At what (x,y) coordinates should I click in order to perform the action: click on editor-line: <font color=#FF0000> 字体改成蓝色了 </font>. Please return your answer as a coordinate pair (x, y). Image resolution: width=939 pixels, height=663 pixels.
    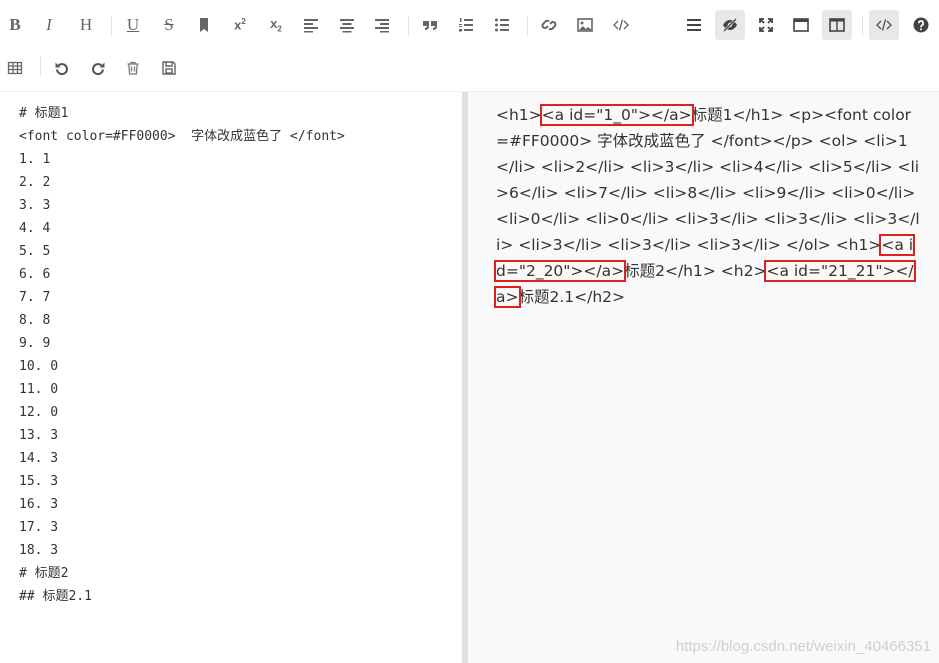
    Looking at the image, I should click on (182, 136).